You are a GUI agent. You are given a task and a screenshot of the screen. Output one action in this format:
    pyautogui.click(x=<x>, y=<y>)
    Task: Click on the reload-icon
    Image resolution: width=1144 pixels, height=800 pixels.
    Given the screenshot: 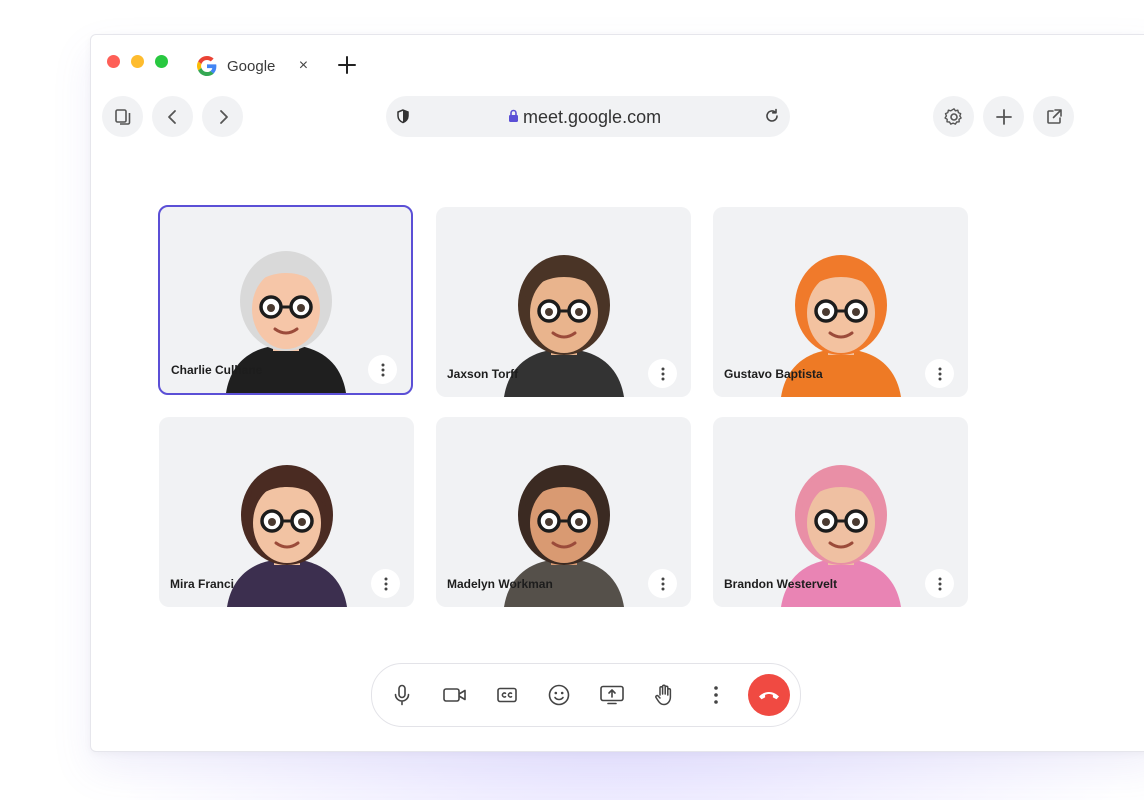 What is the action you would take?
    pyautogui.click(x=772, y=116)
    